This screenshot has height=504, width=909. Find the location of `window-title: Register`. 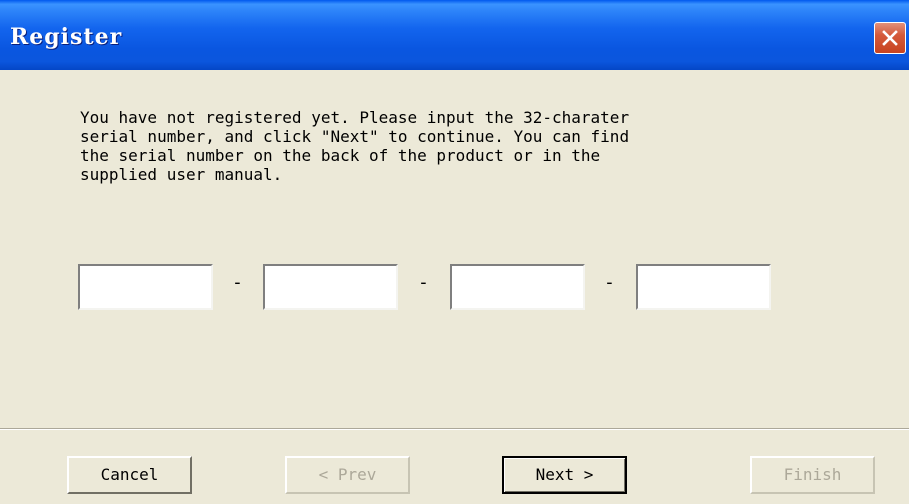

window-title: Register is located at coordinates (66, 37).